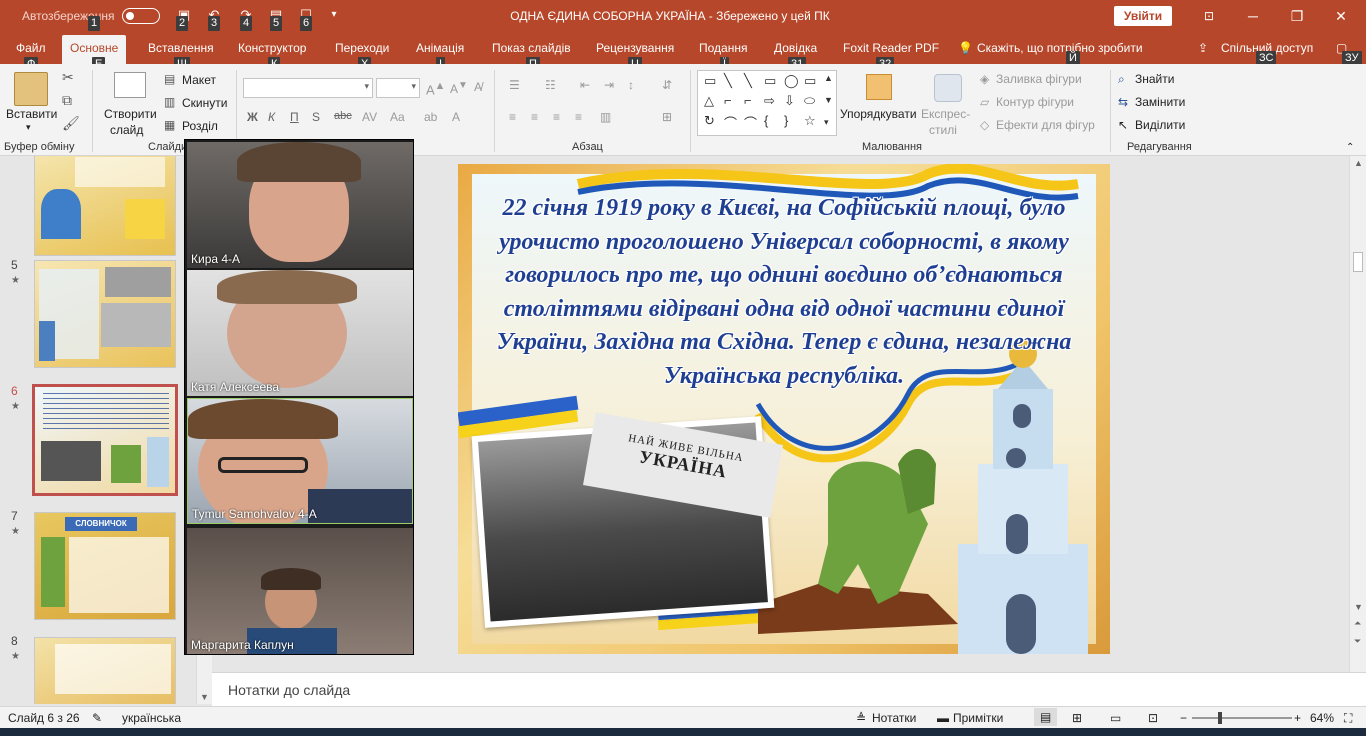 The height and width of the screenshot is (736, 1366). What do you see at coordinates (289, 690) in the screenshot?
I see `notes-placeholder: Нотатки до слайда` at bounding box center [289, 690].